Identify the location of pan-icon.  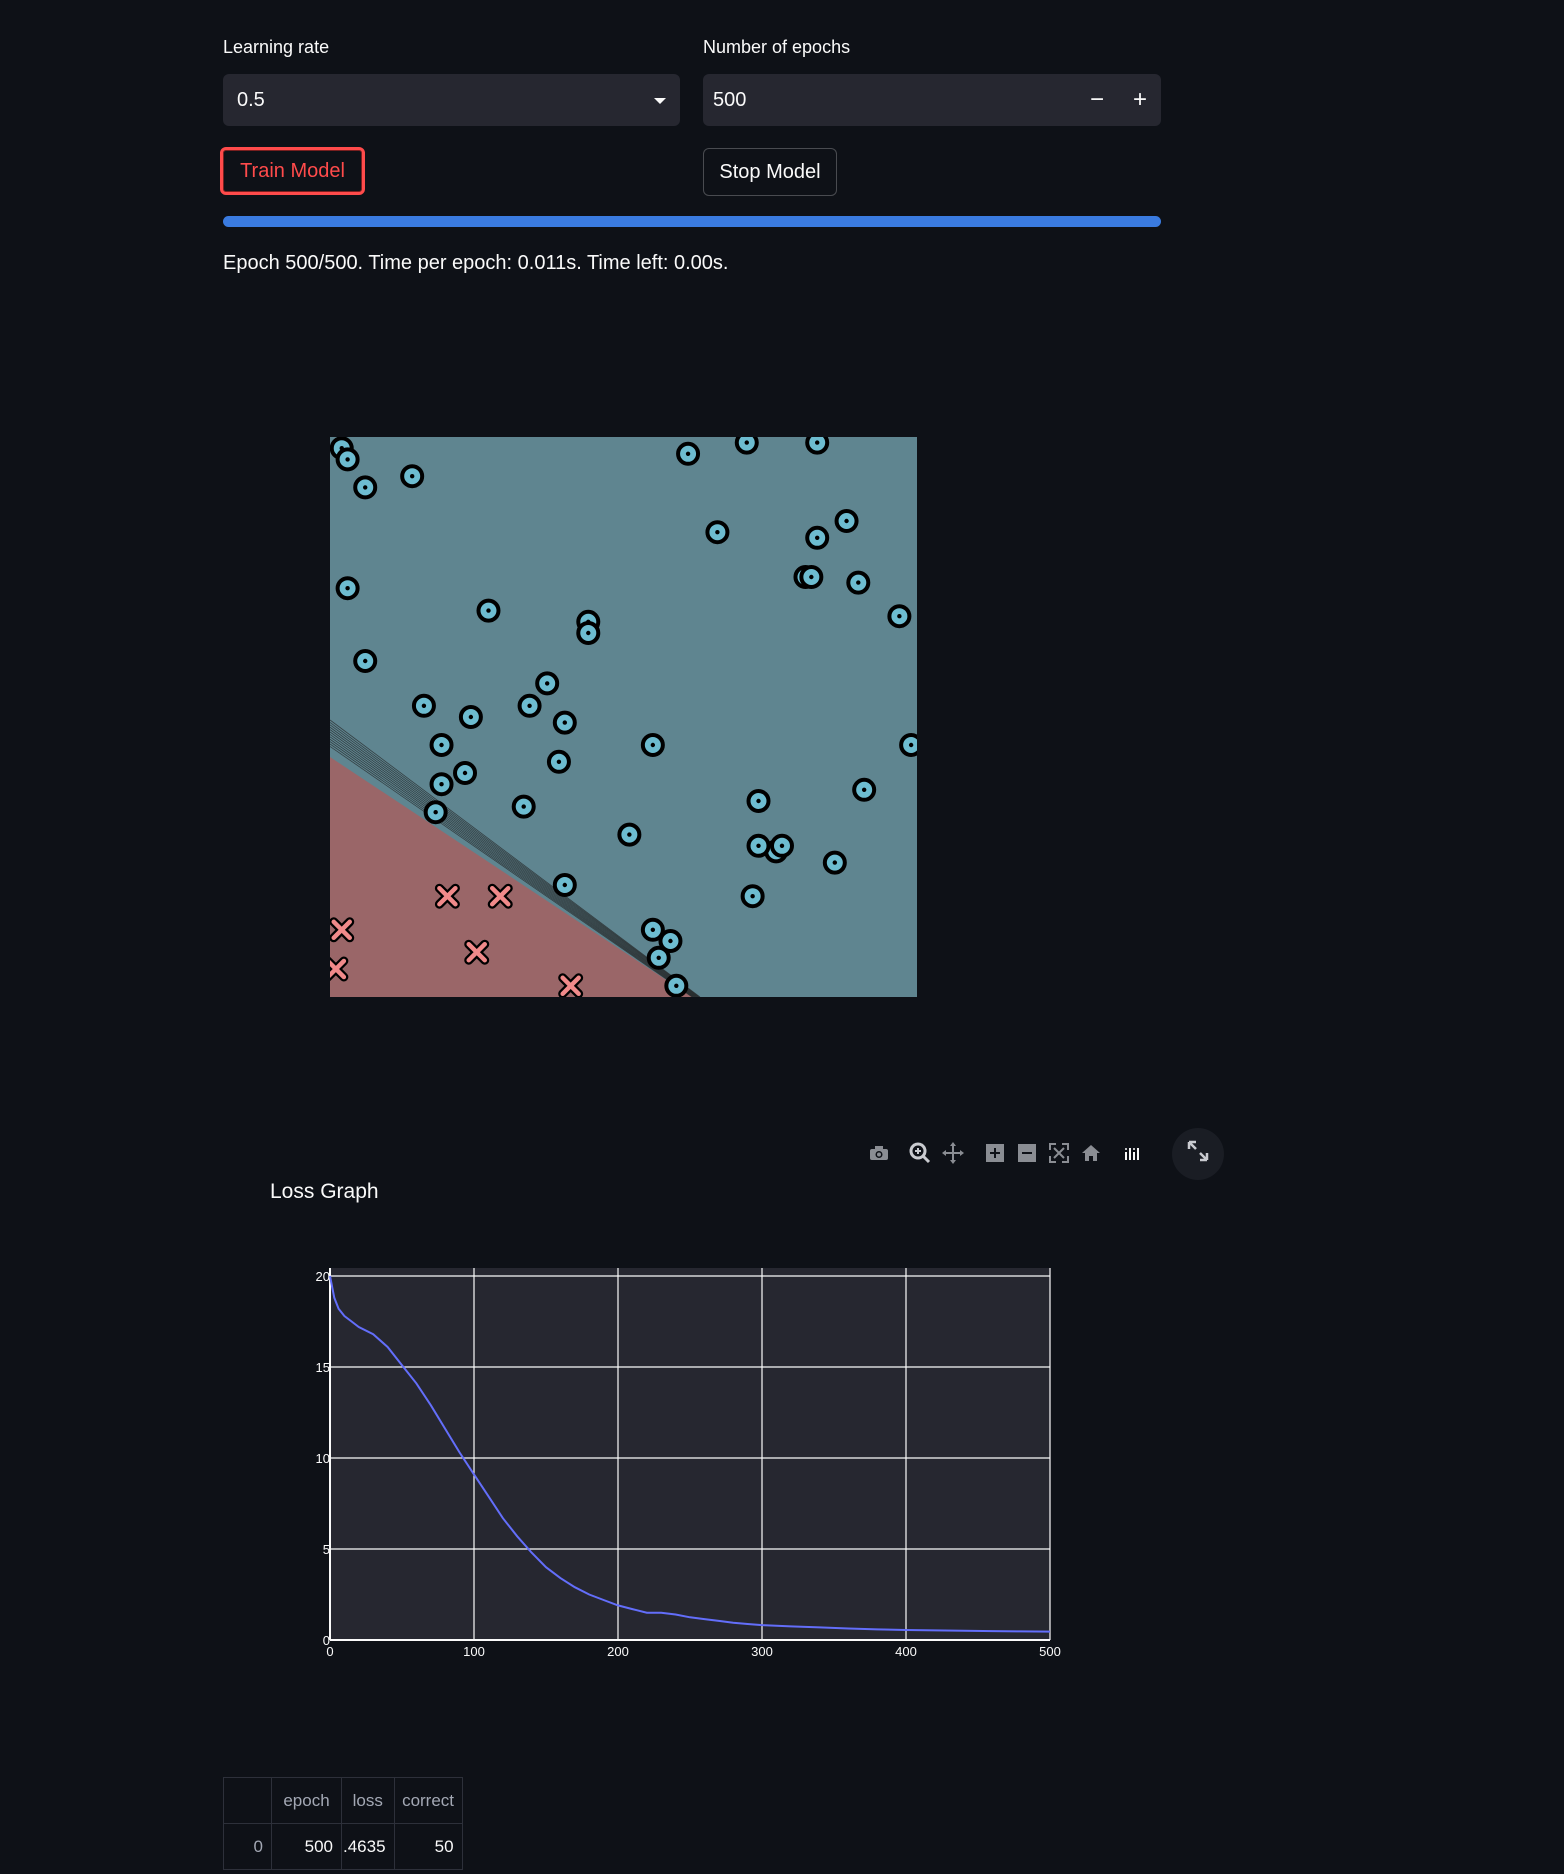
(953, 1153).